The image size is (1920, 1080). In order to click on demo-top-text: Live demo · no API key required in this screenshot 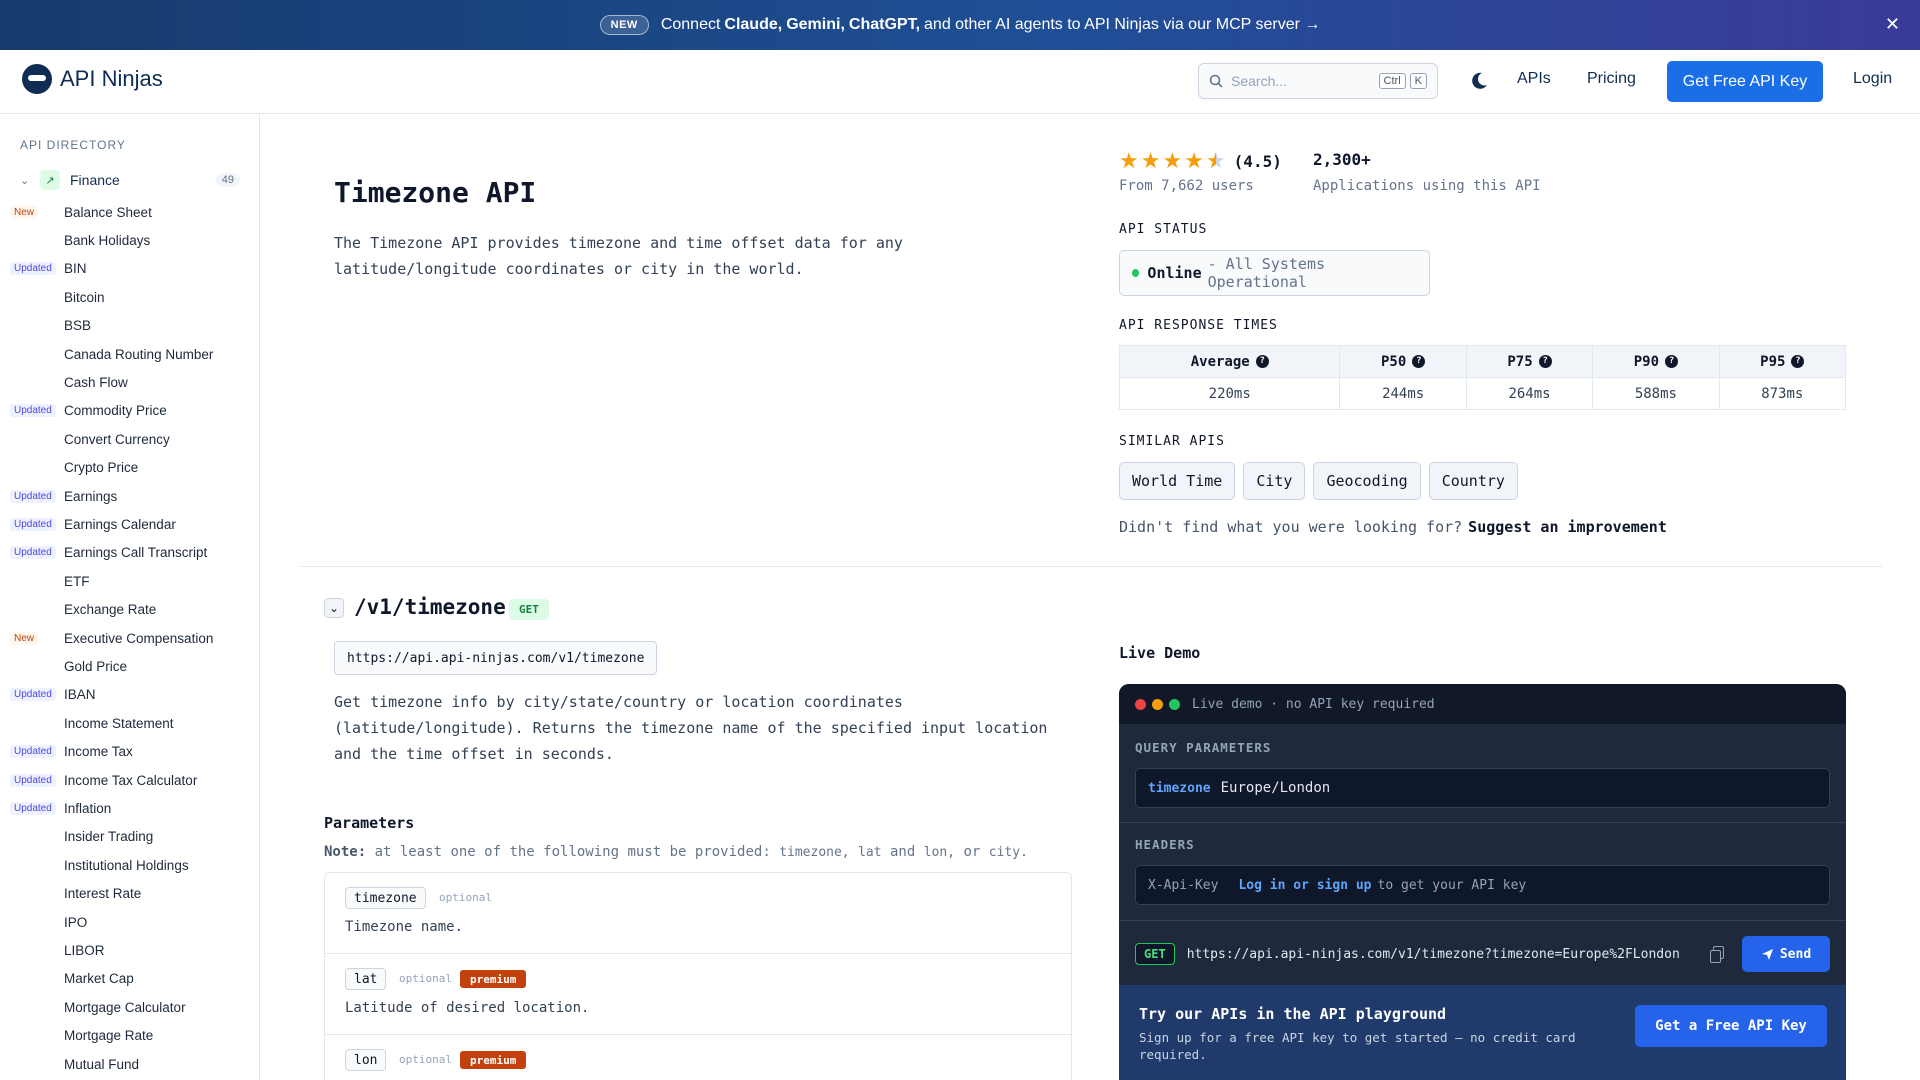, I will do `click(1313, 704)`.